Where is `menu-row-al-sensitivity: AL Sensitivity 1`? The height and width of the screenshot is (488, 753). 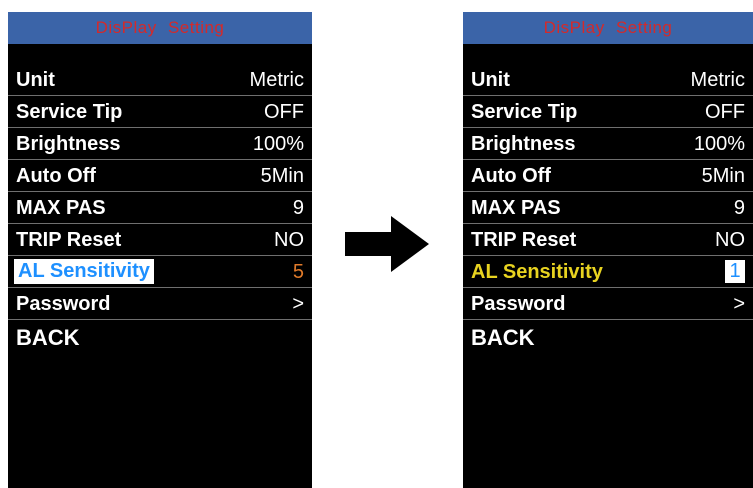 menu-row-al-sensitivity: AL Sensitivity 1 is located at coordinates (608, 272).